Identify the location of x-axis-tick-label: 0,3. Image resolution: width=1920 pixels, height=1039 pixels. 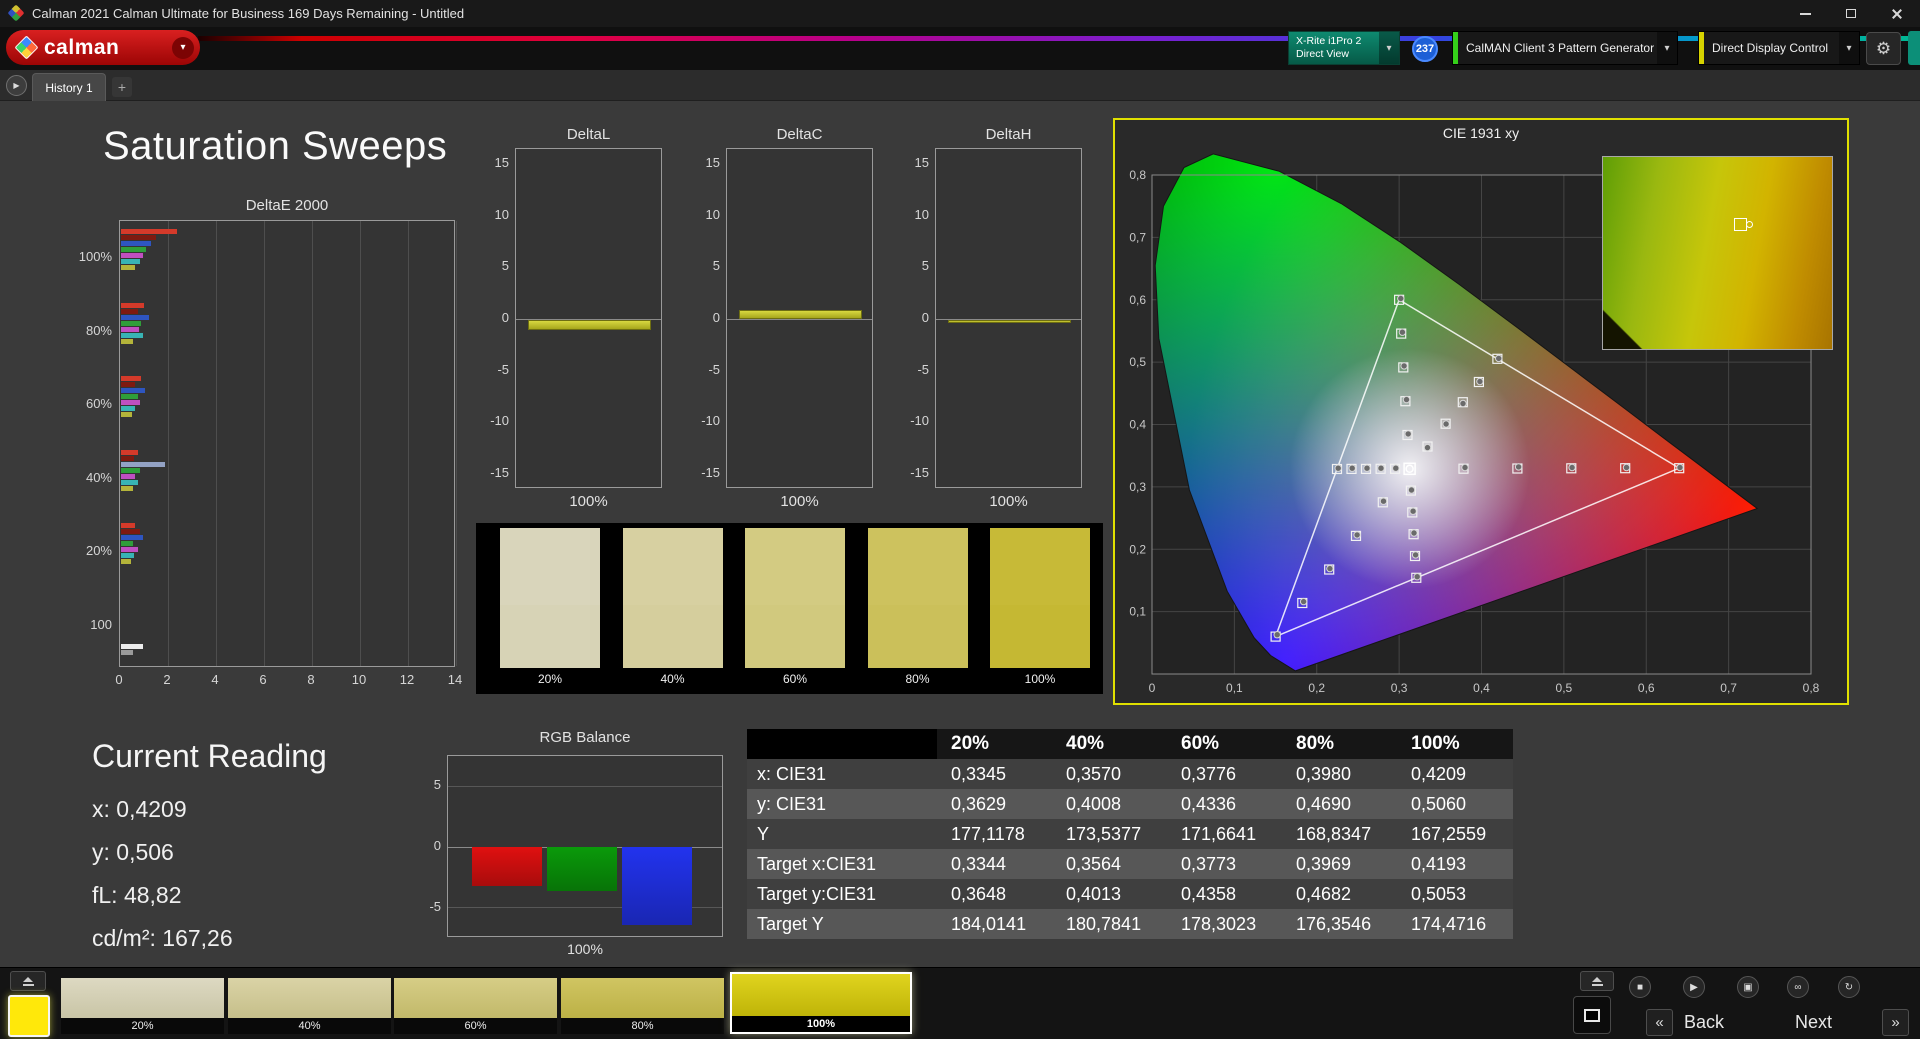
(1399, 688).